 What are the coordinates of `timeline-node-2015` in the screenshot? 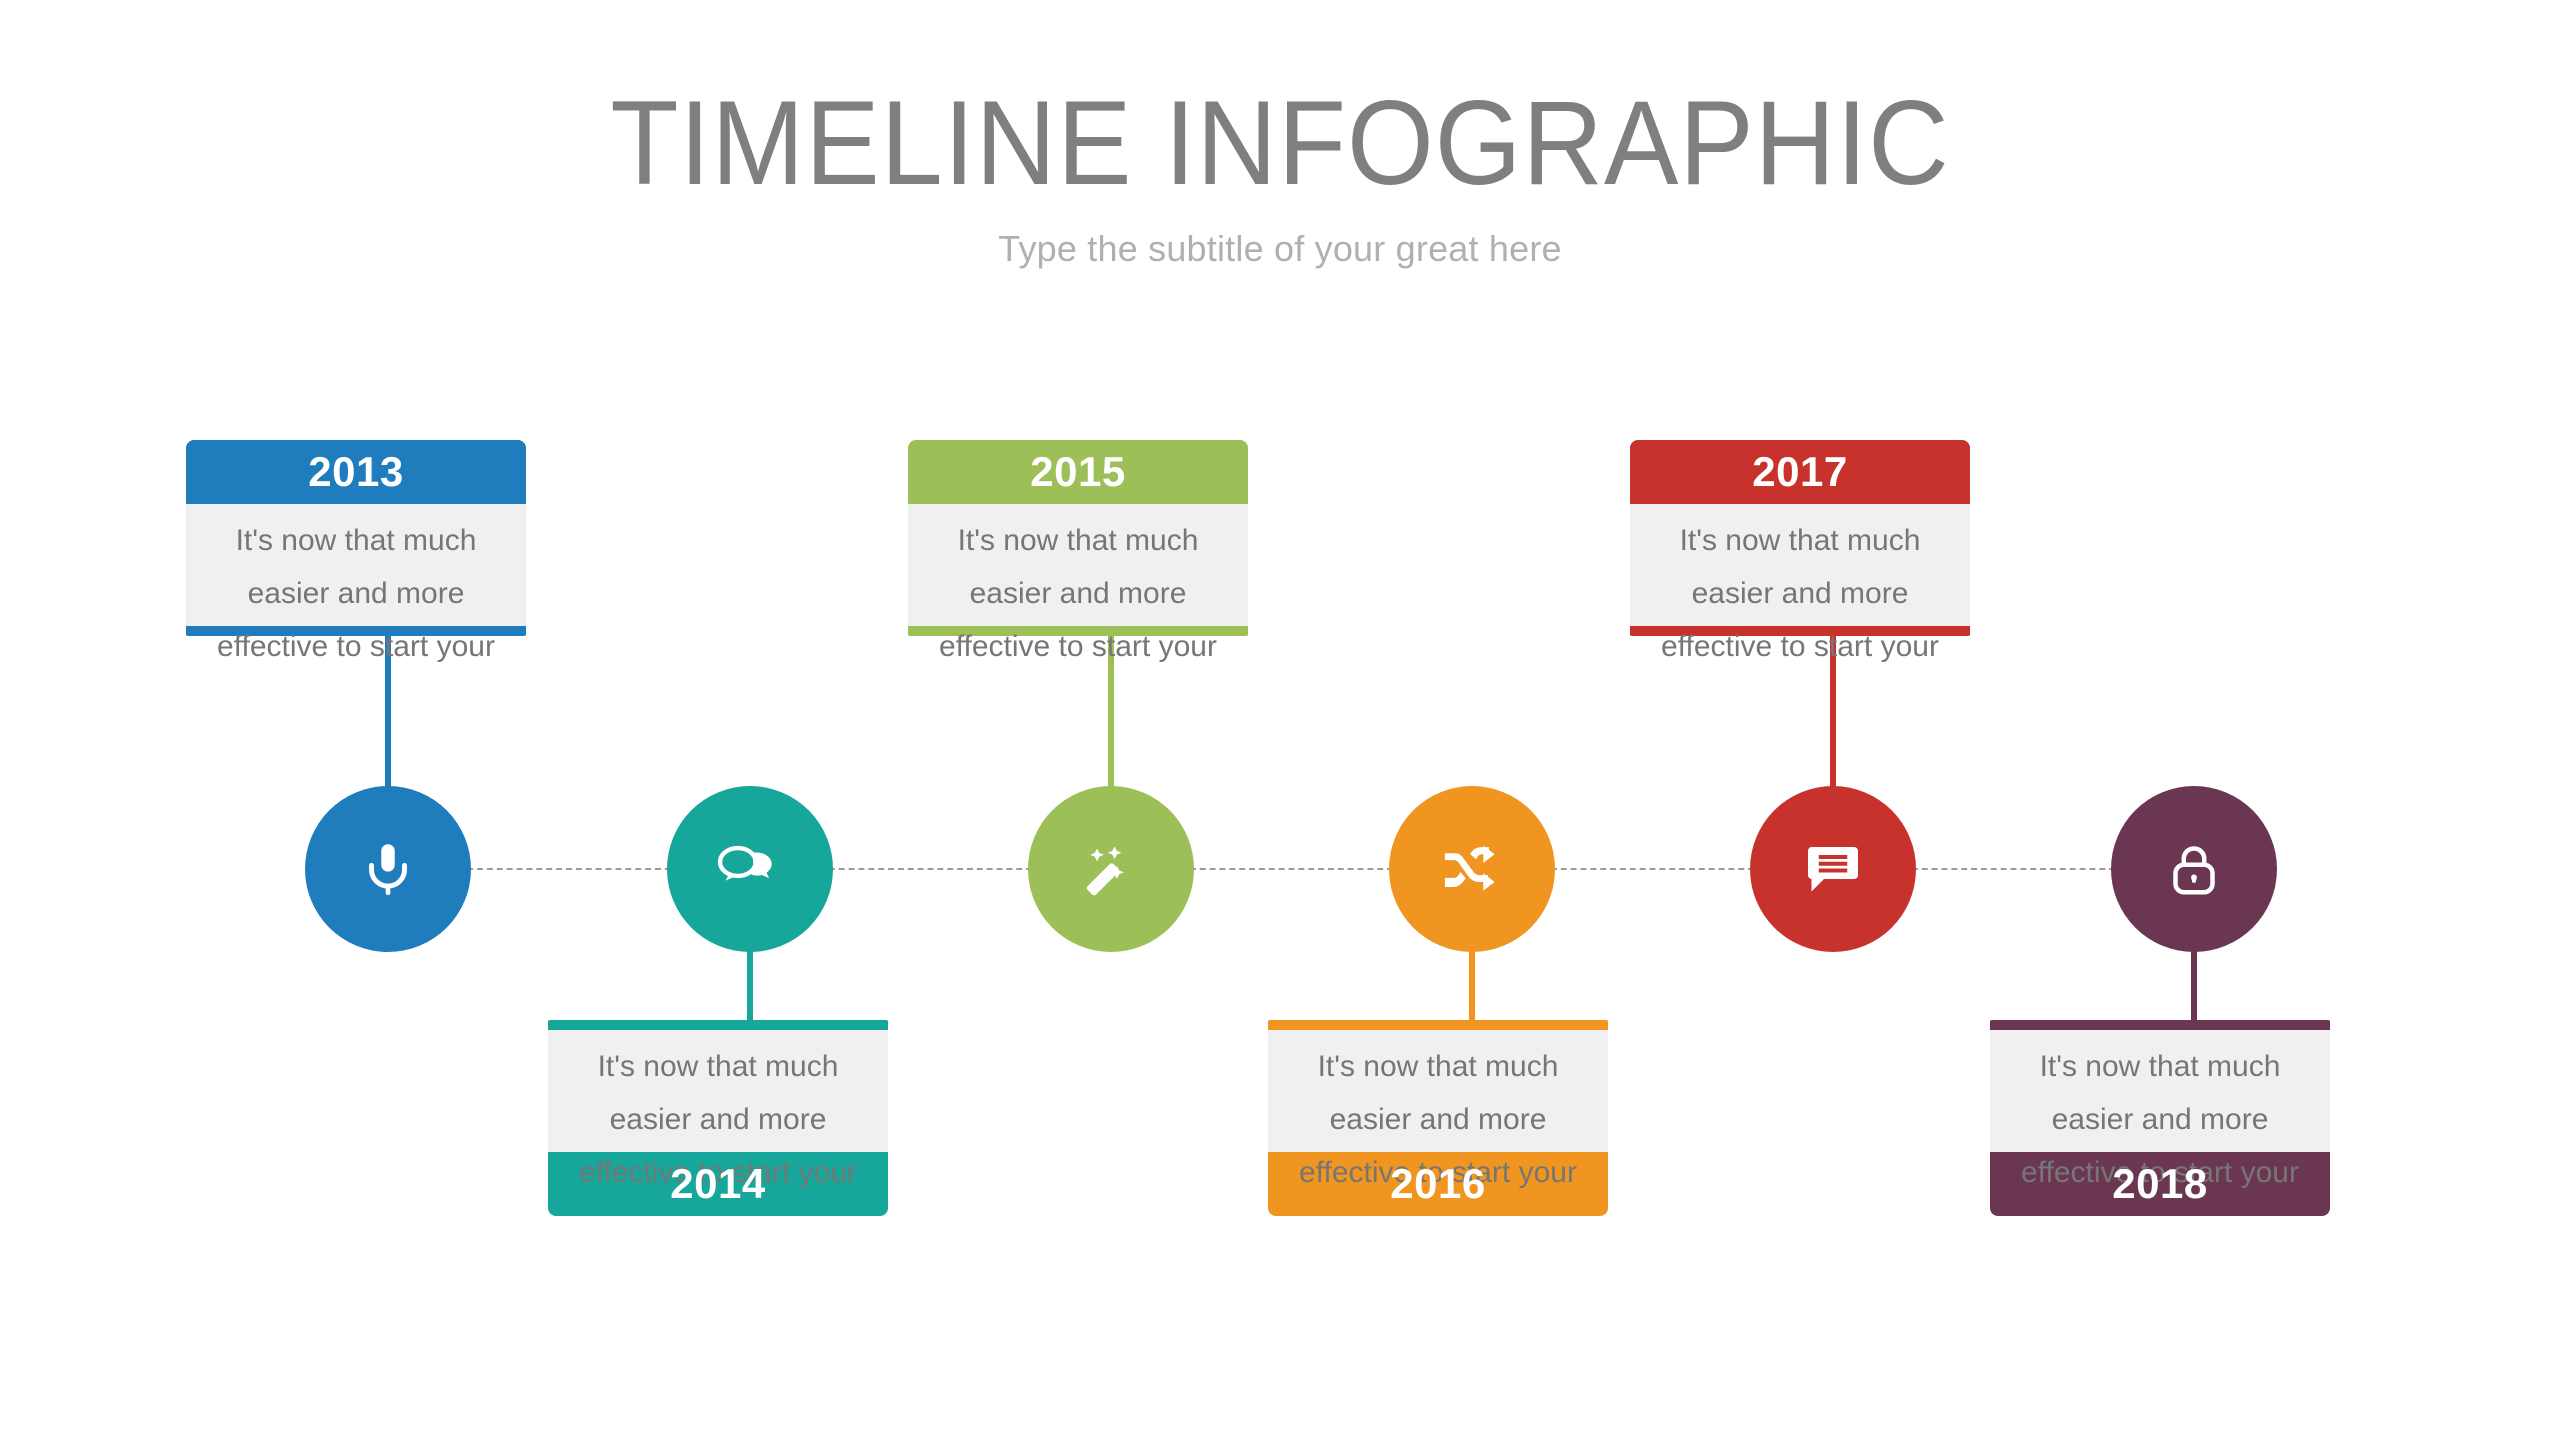 It's located at (1111, 869).